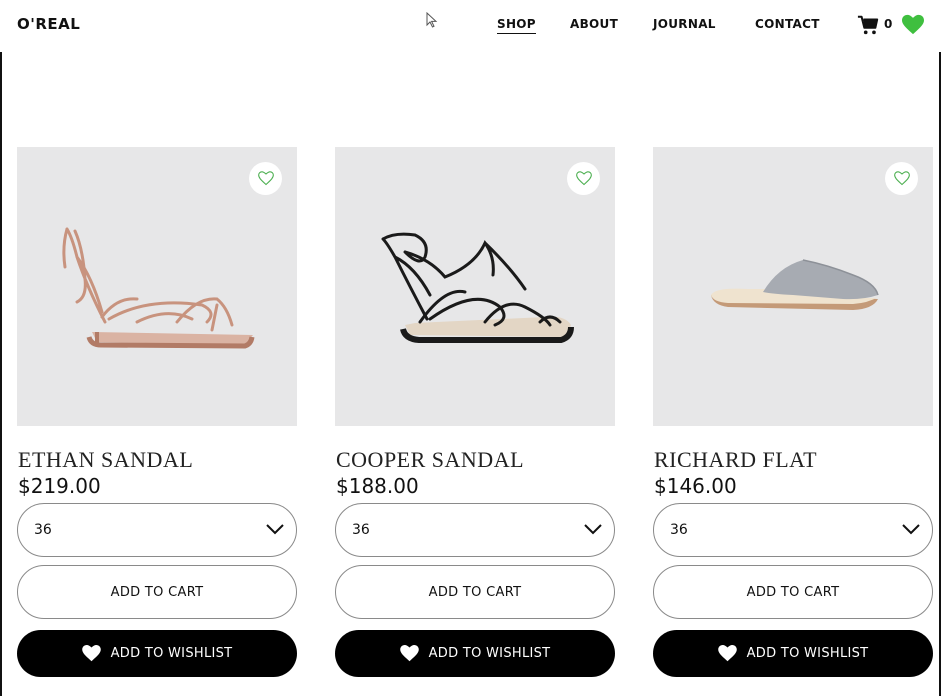  What do you see at coordinates (684, 24) in the screenshot?
I see `nav-journal: JOURNAL` at bounding box center [684, 24].